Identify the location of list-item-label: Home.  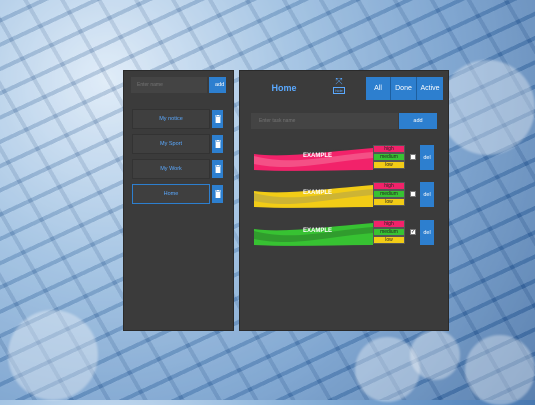
(171, 194).